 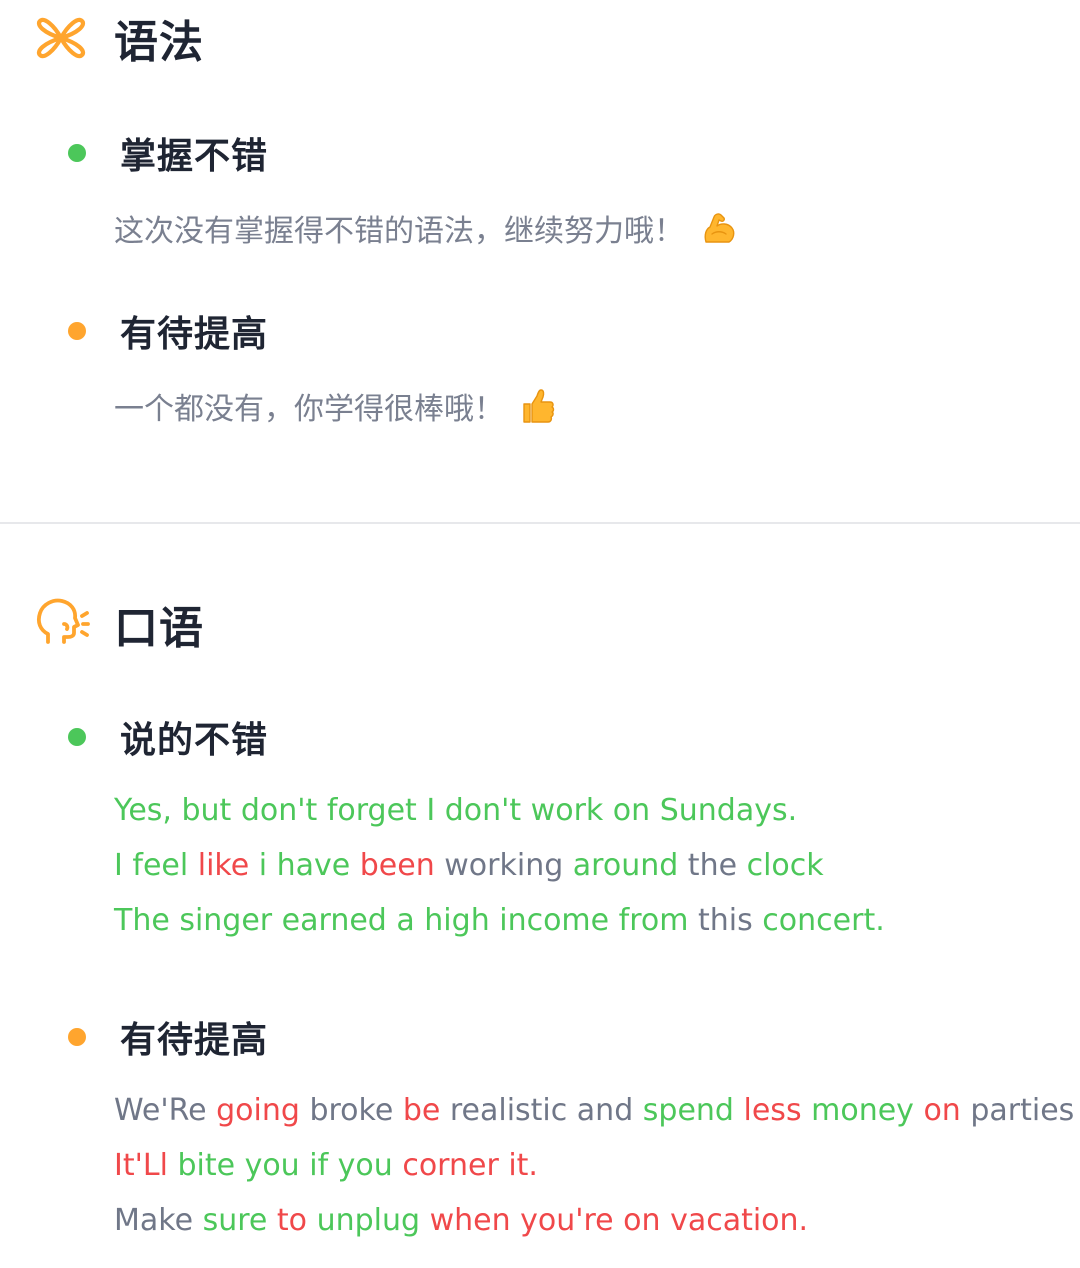 I want to click on grammar-improve-header: 有待提高, so click(x=168, y=331).